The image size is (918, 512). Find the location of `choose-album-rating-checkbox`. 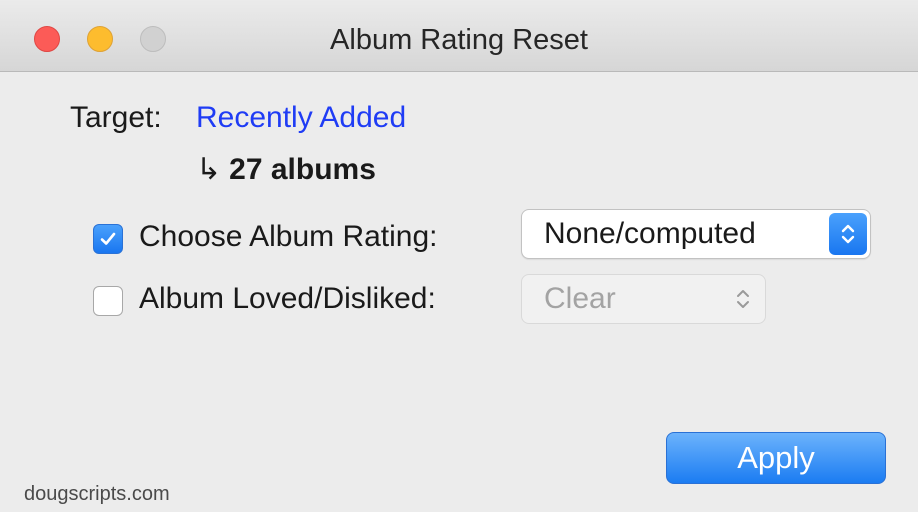

choose-album-rating-checkbox is located at coordinates (108, 239).